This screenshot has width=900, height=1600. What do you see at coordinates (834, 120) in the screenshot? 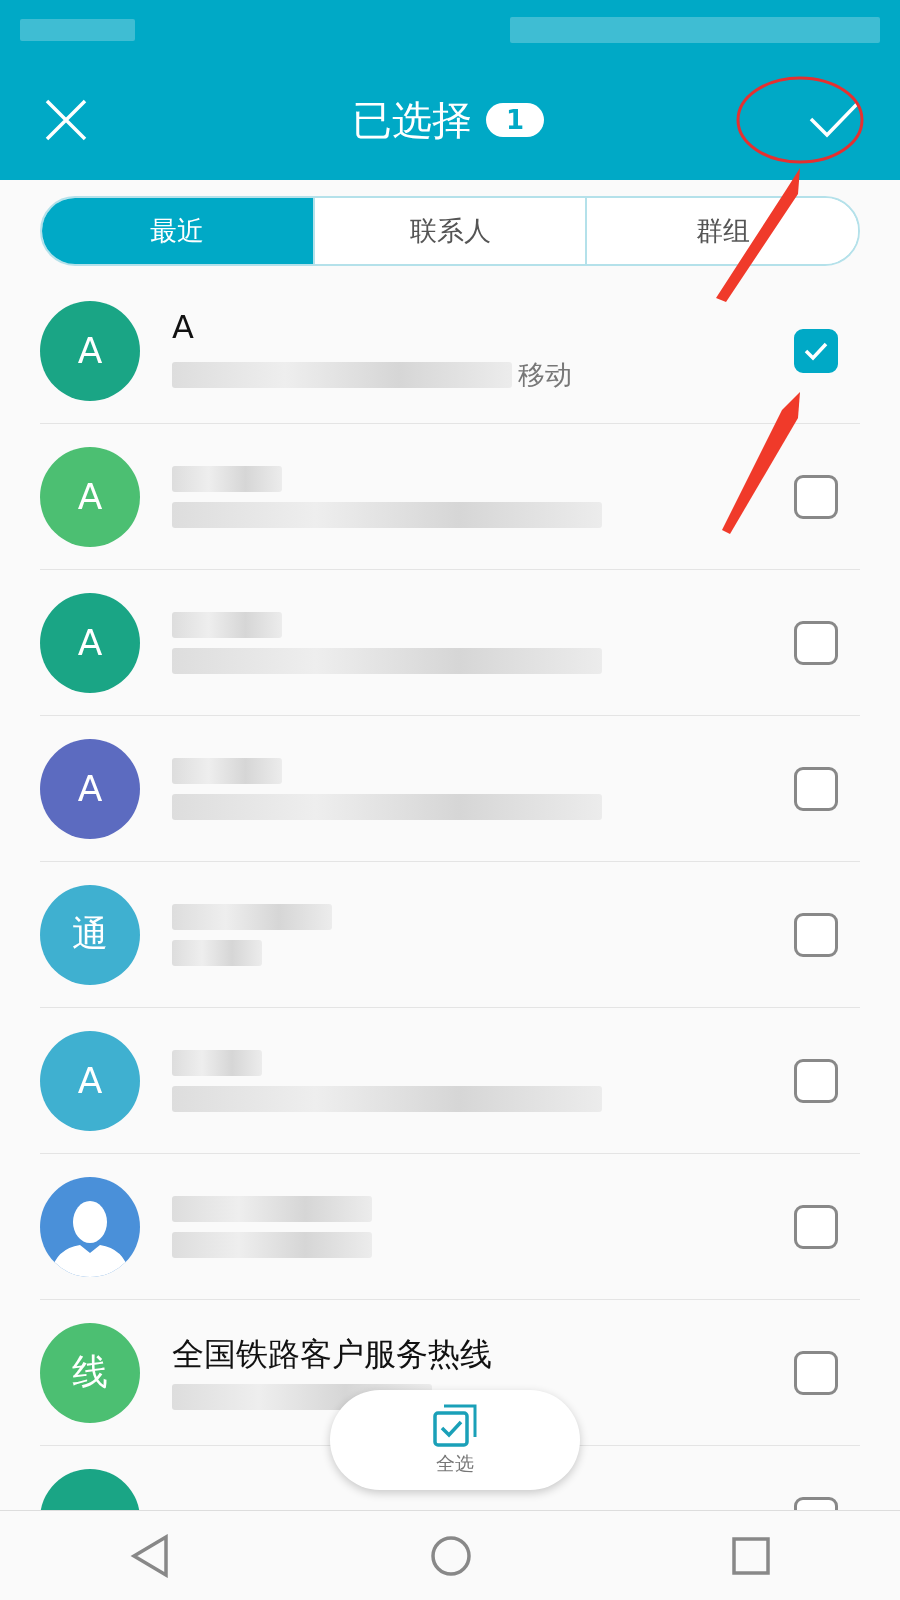
I see `confirm-check-icon` at bounding box center [834, 120].